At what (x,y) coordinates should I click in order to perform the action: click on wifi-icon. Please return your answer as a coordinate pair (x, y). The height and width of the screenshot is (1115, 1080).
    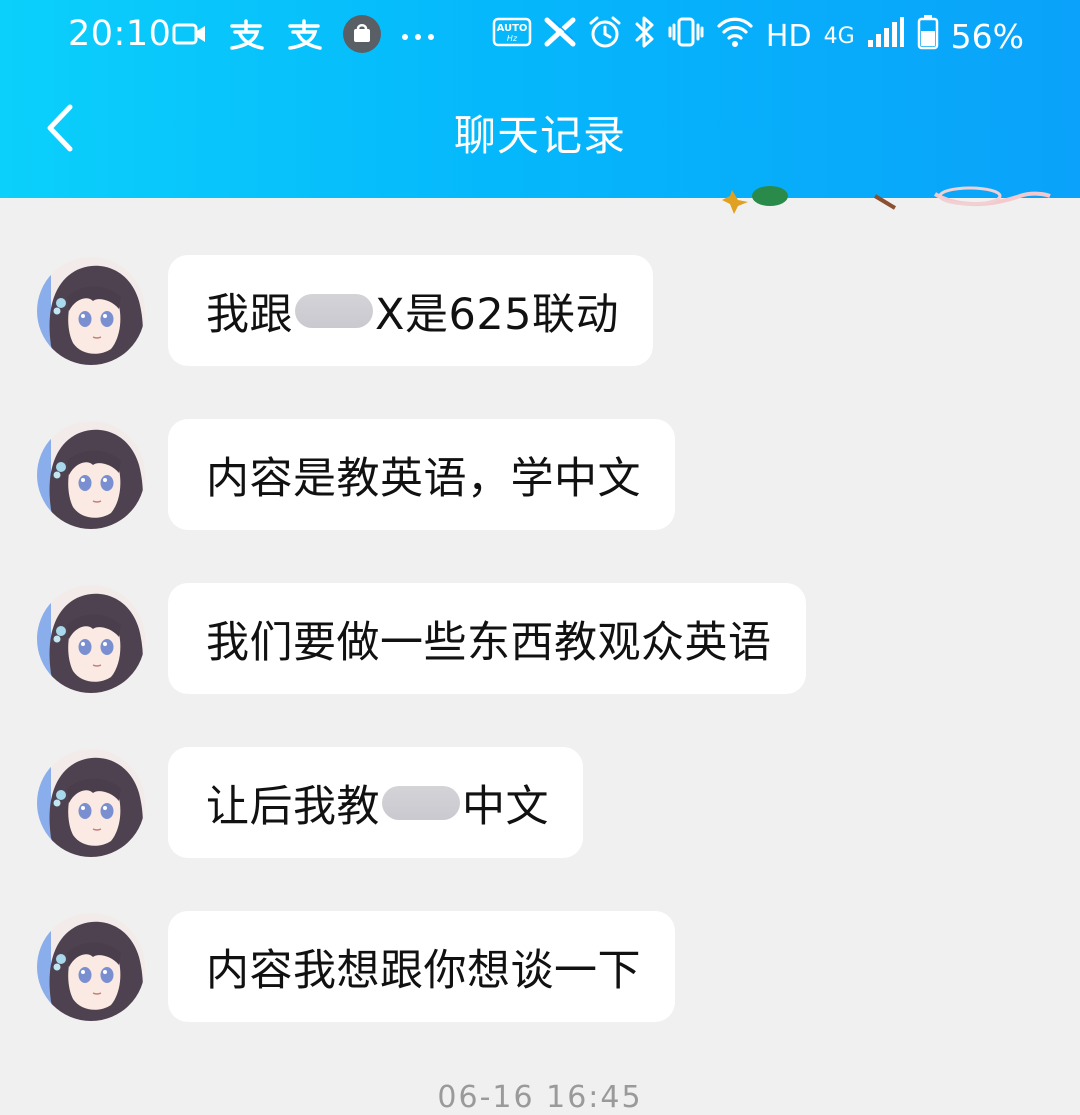
    Looking at the image, I should click on (735, 36).